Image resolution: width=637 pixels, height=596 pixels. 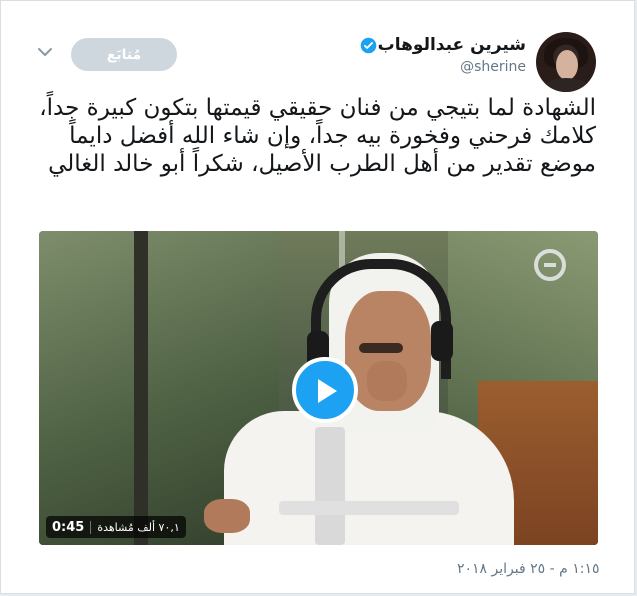 I want to click on video-info-badge: 0:45 ٧٠,١ ألف مُشاهدة, so click(x=116, y=527).